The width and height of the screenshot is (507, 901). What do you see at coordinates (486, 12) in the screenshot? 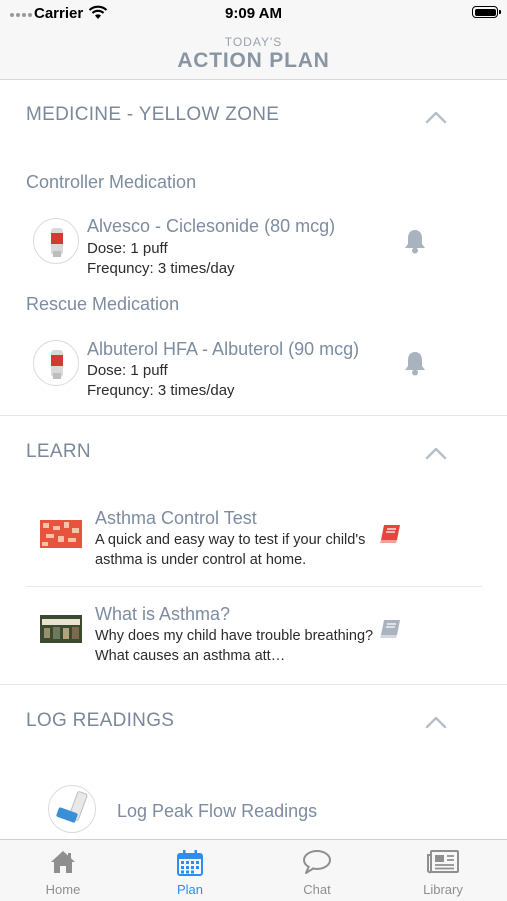
I see `battery-icon` at bounding box center [486, 12].